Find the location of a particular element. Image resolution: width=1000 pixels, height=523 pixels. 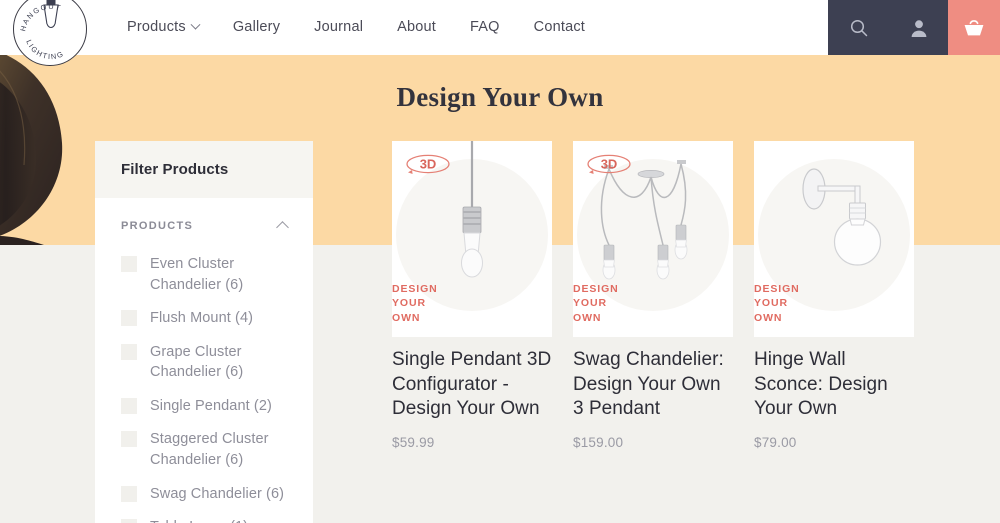

cart-button is located at coordinates (974, 27).